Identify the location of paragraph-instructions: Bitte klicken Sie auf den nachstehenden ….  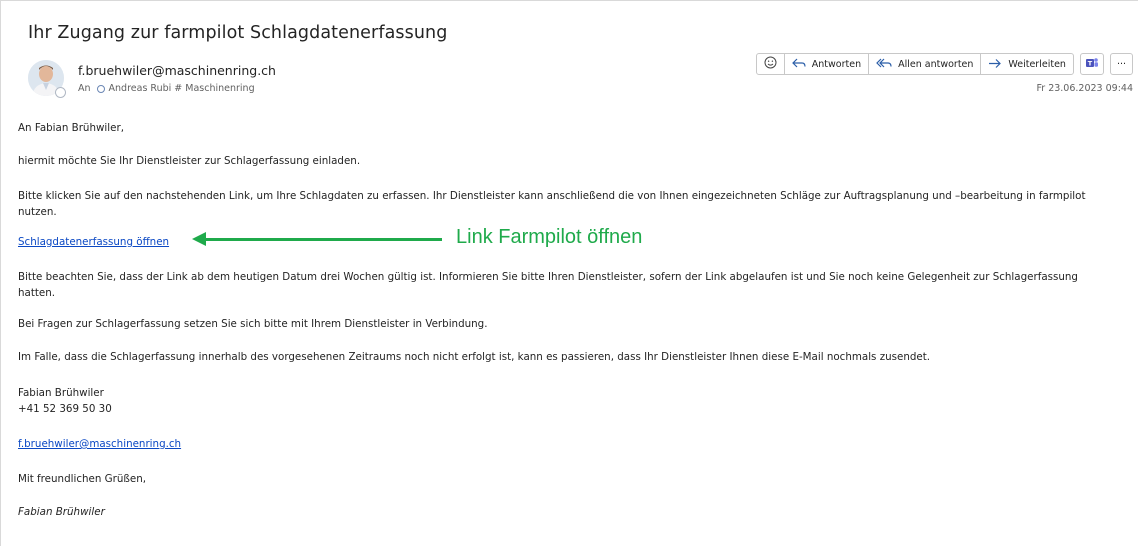
(552, 204).